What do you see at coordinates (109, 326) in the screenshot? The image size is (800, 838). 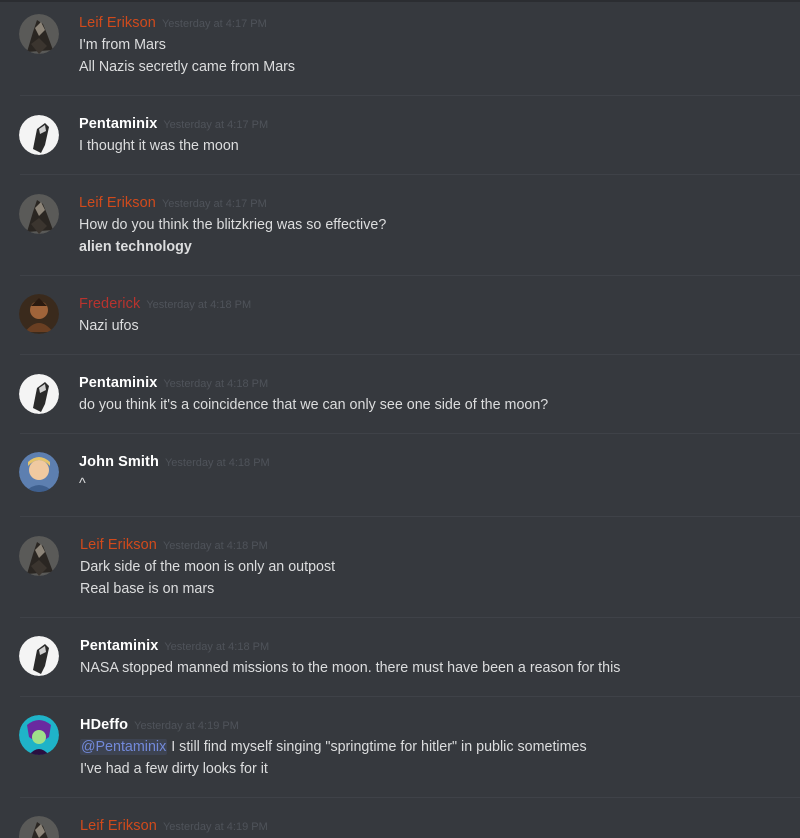 I see `message-text: Nazi ufos` at bounding box center [109, 326].